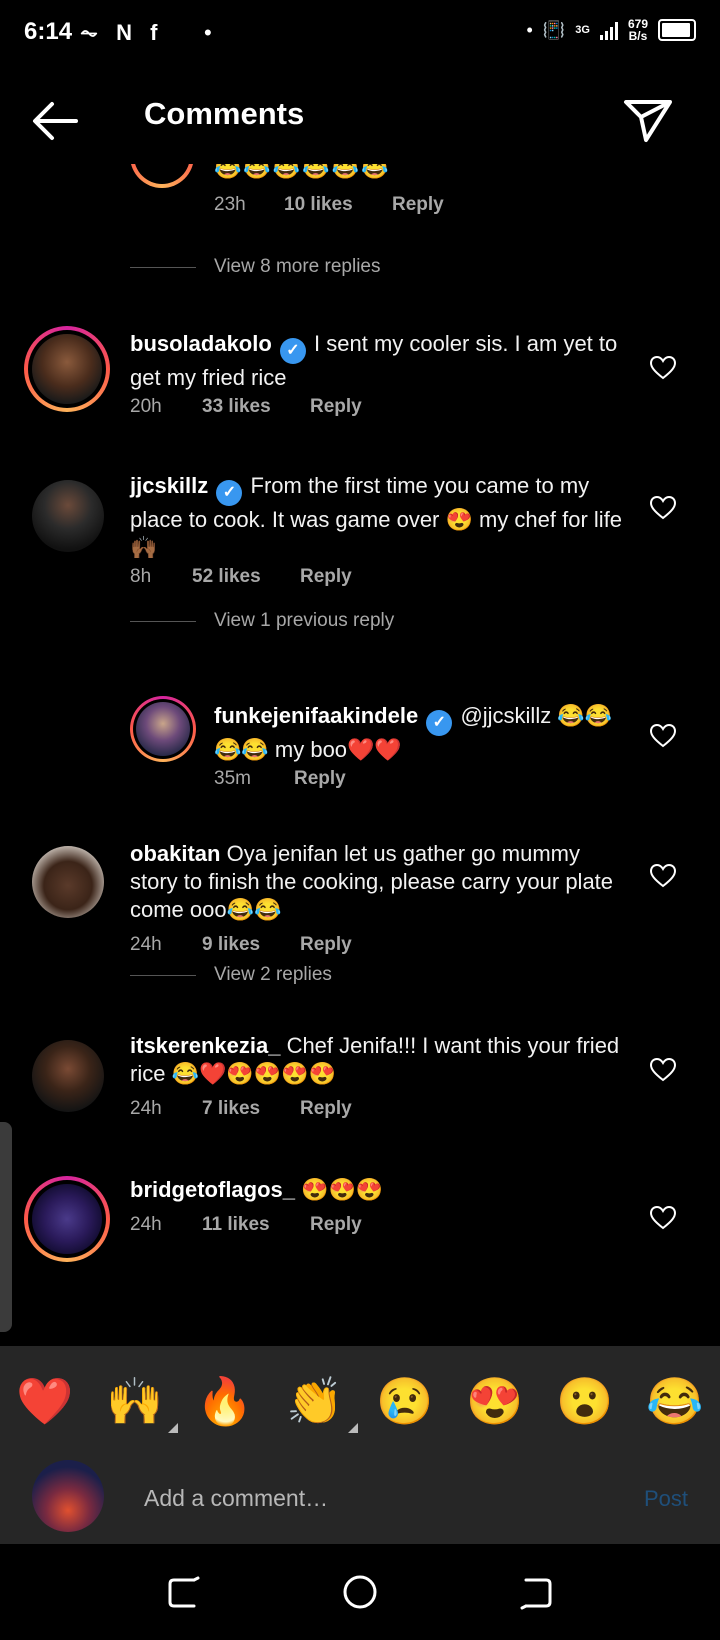 The width and height of the screenshot is (720, 1640). What do you see at coordinates (322, 1403) in the screenshot?
I see `clapping-hands-emoji-icon: 👏` at bounding box center [322, 1403].